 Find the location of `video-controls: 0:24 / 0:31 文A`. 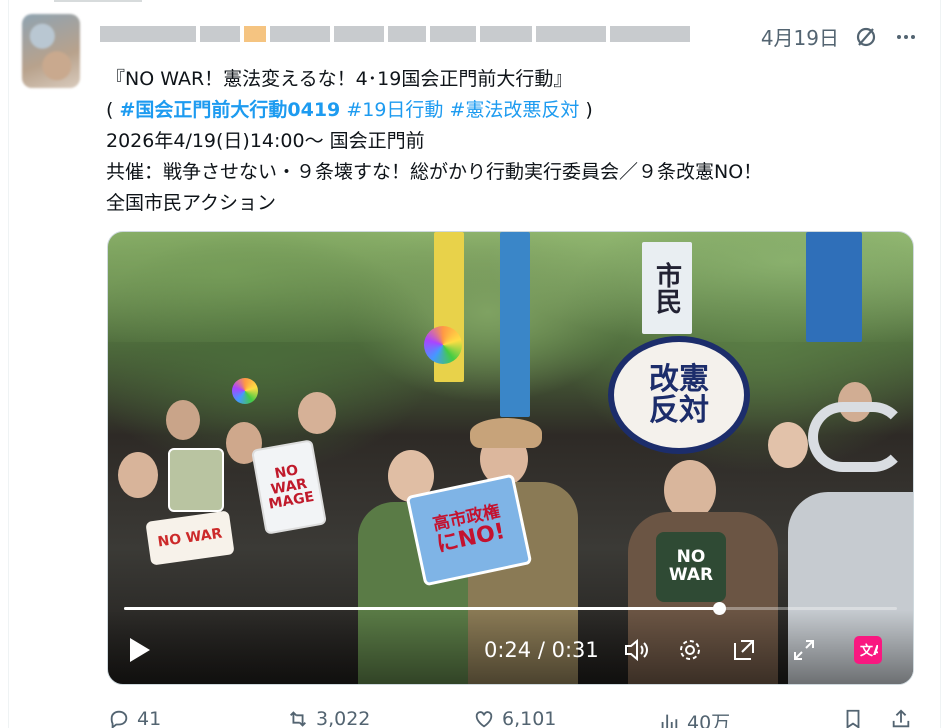

video-controls: 0:24 / 0:31 文A is located at coordinates (510, 647).